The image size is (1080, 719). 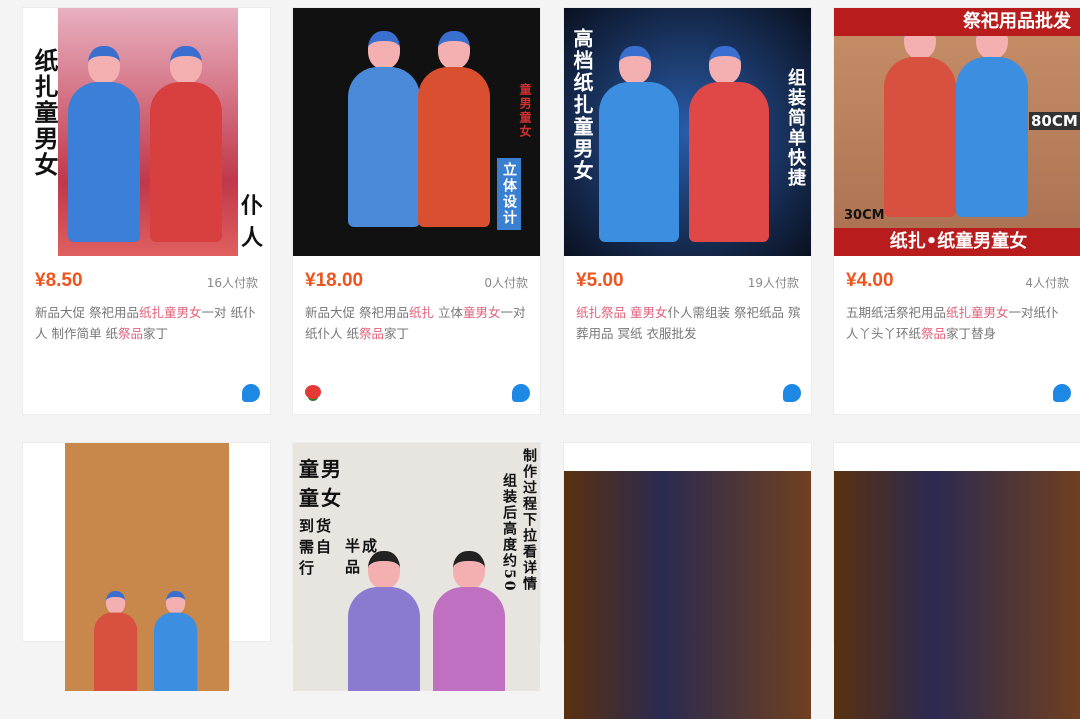 I want to click on title-text: 家丁替身, so click(x=971, y=333).